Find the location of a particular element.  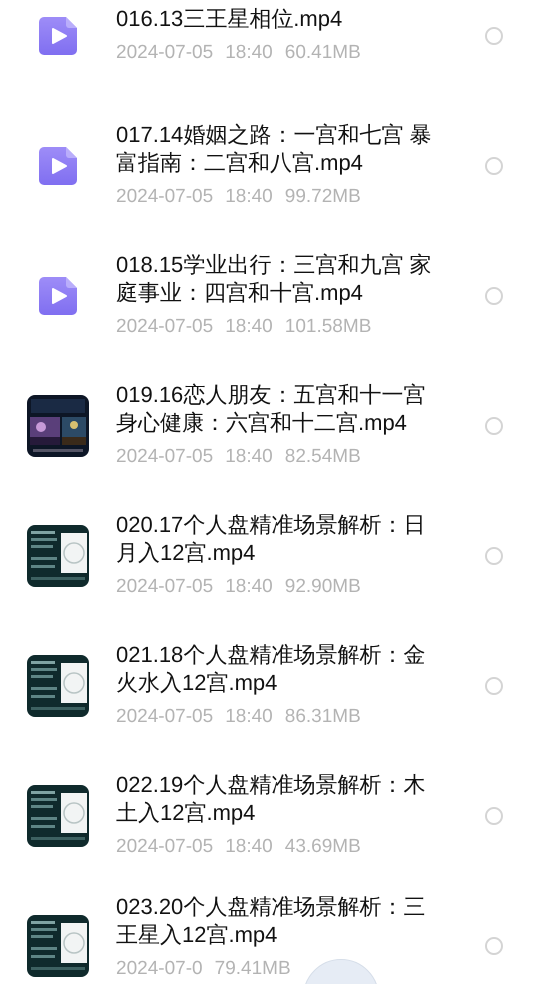

file-name: 022.19个人盘精准场景解析：木土入12宫.mp4 is located at coordinates (271, 799).